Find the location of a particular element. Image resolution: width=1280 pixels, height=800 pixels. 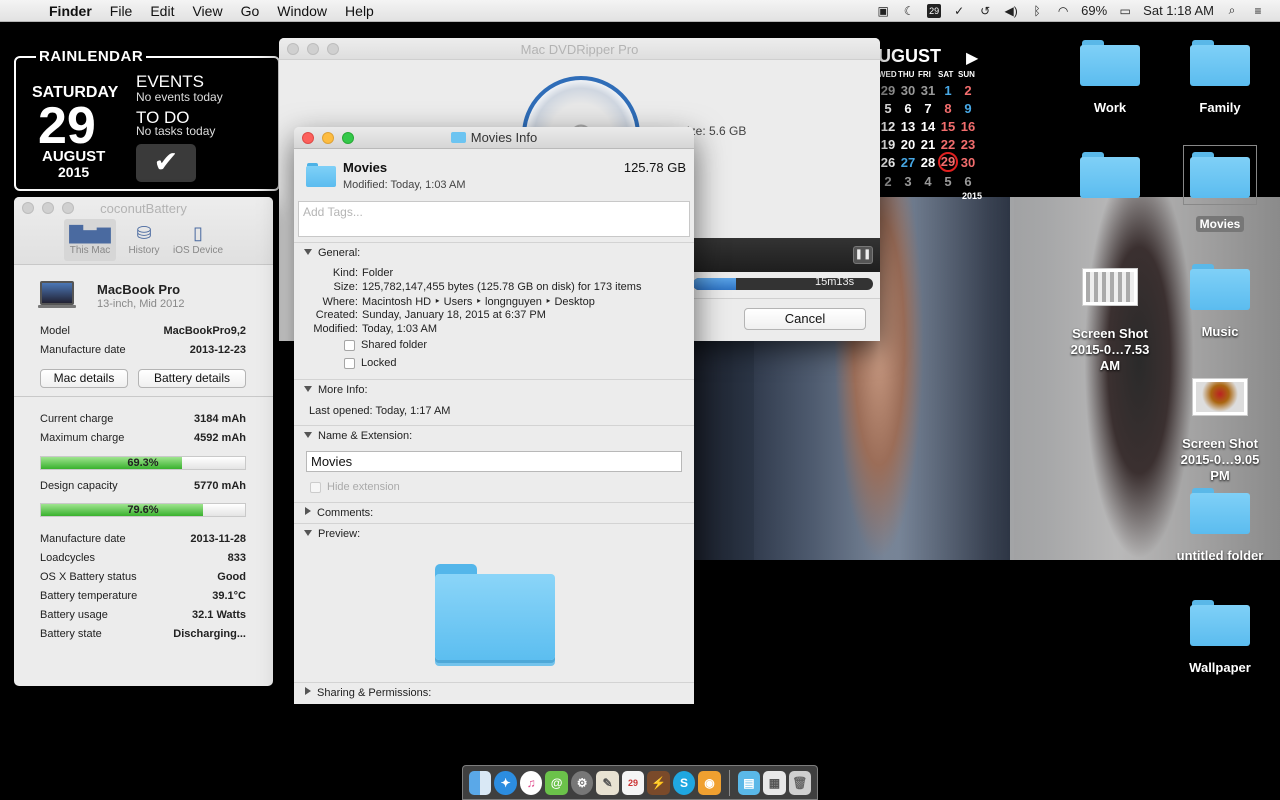

itunes-icon: ♫ is located at coordinates (531, 782).